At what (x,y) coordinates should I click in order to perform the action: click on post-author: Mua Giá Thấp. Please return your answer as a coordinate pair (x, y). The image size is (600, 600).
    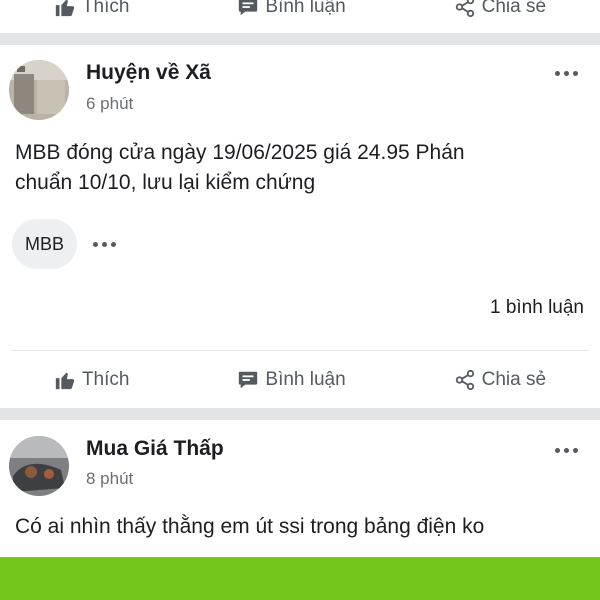
    Looking at the image, I should click on (155, 449).